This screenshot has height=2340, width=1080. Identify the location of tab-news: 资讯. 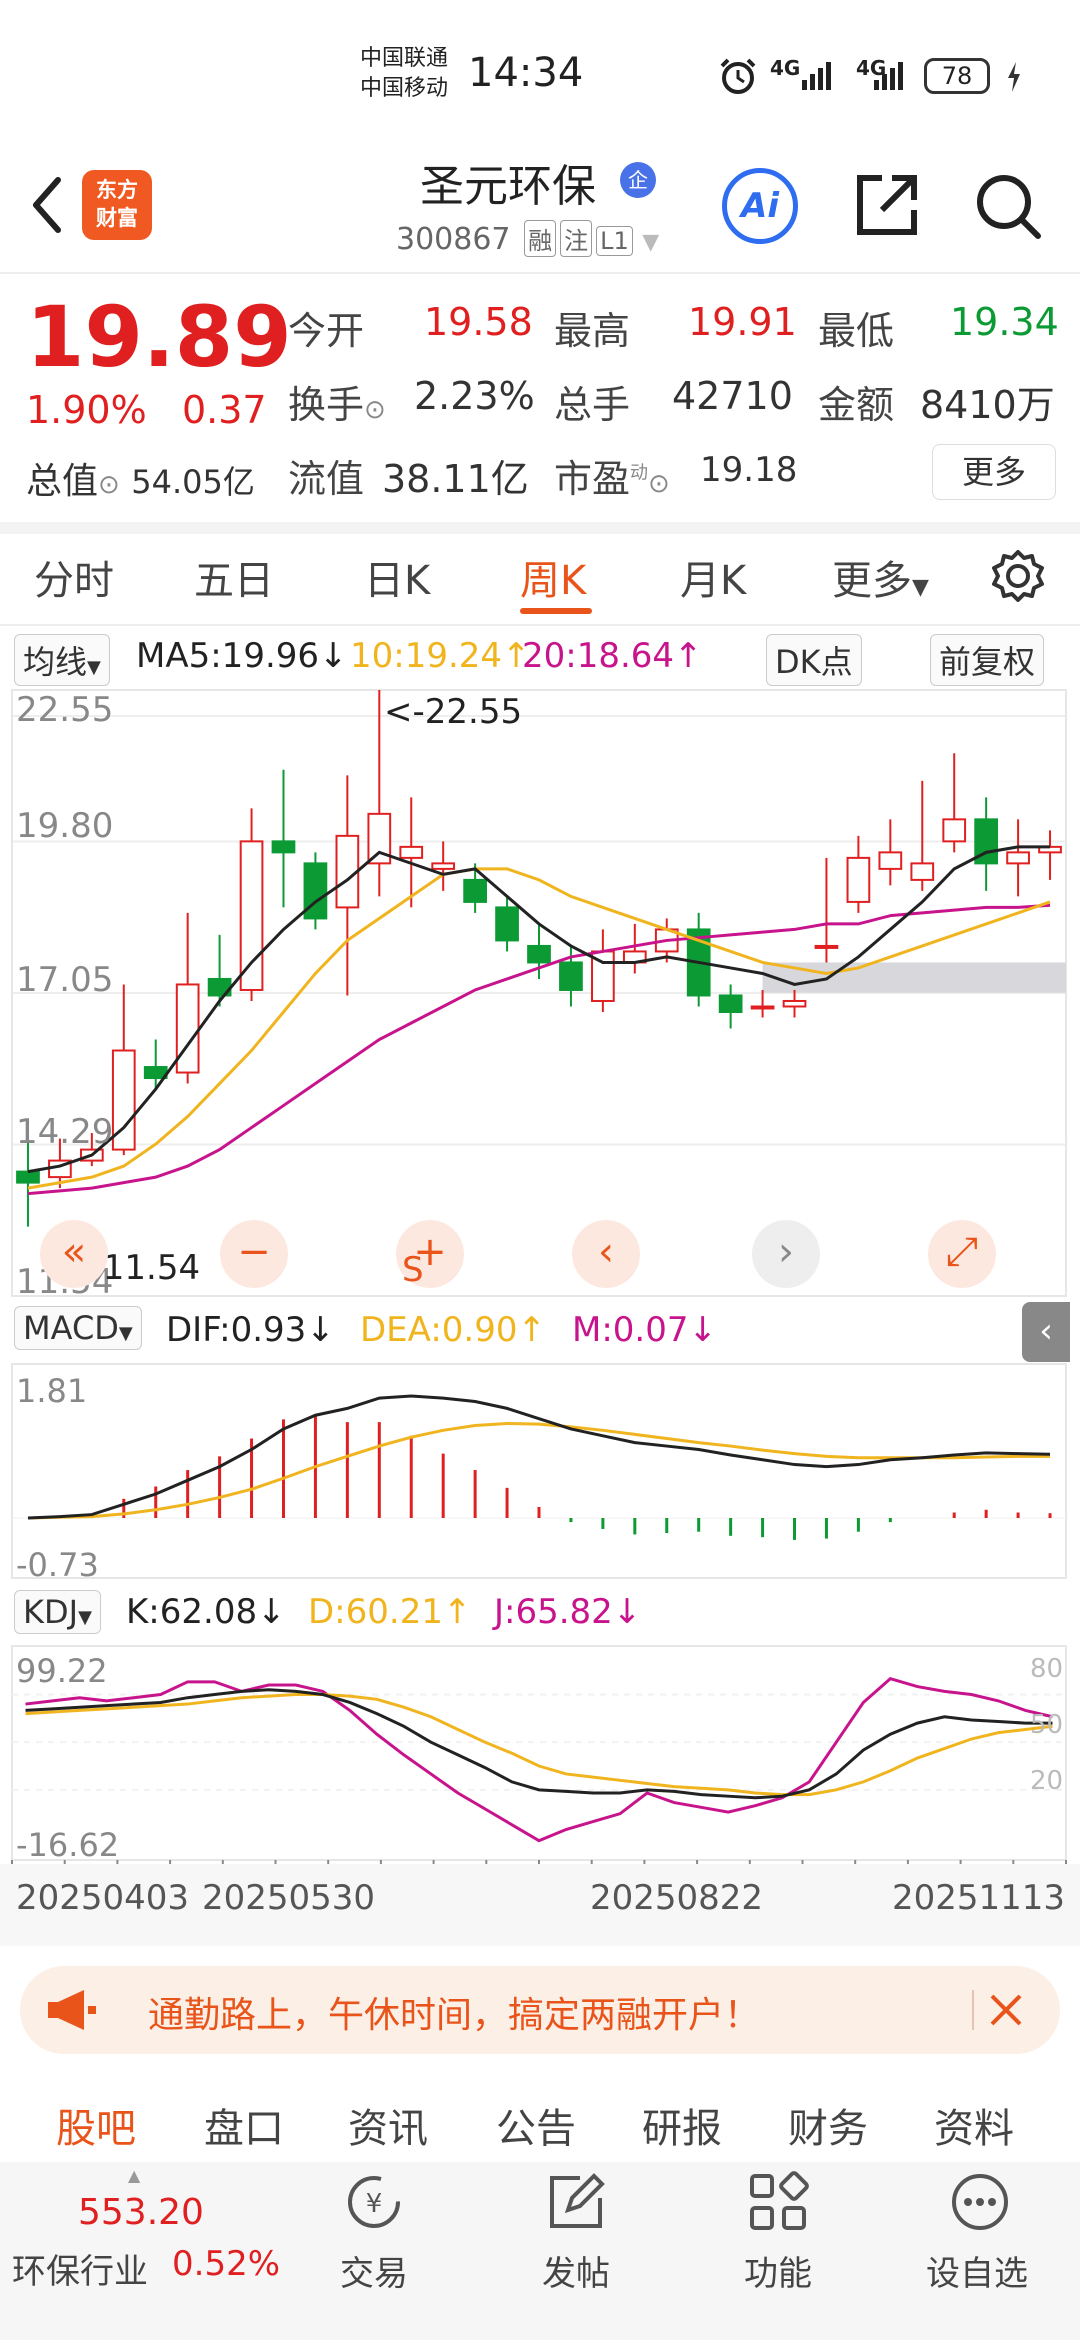
(388, 2125).